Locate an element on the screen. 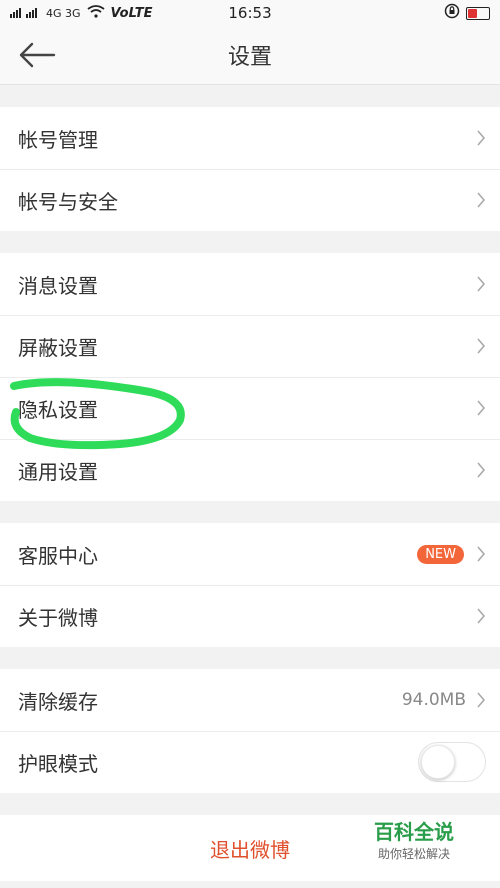 The width and height of the screenshot is (500, 888). watermark-subtitle: 助你轻松解决 is located at coordinates (413, 854).